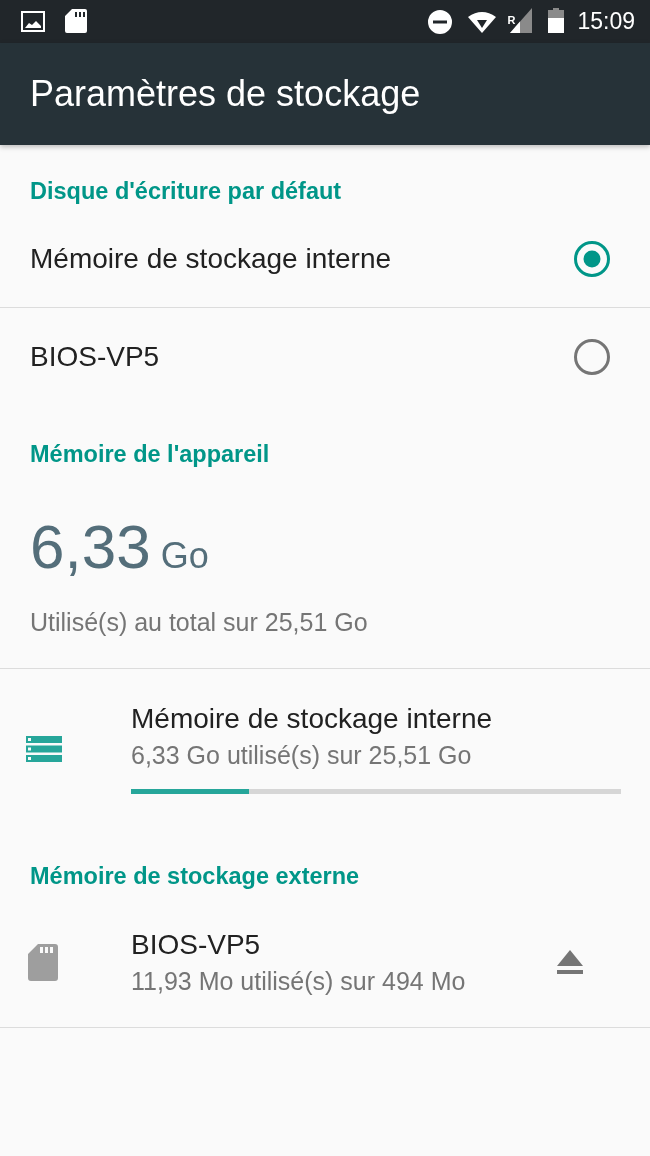 The width and height of the screenshot is (650, 1156). I want to click on section-header: Mémoire de l'appareil, so click(150, 454).